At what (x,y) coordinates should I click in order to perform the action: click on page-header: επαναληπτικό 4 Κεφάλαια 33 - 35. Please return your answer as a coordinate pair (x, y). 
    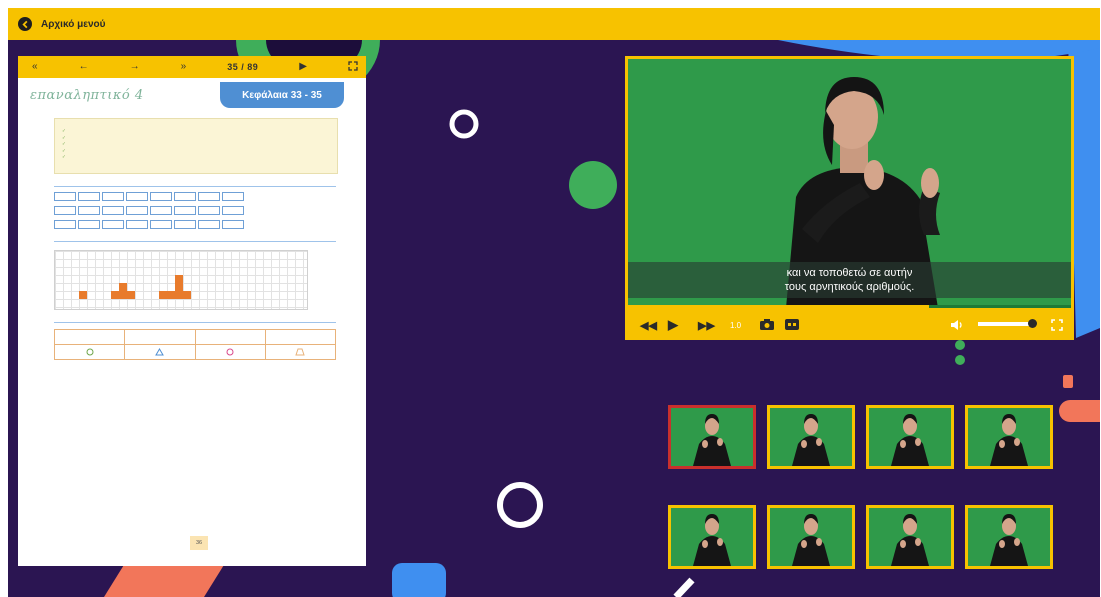
    Looking at the image, I should click on (192, 95).